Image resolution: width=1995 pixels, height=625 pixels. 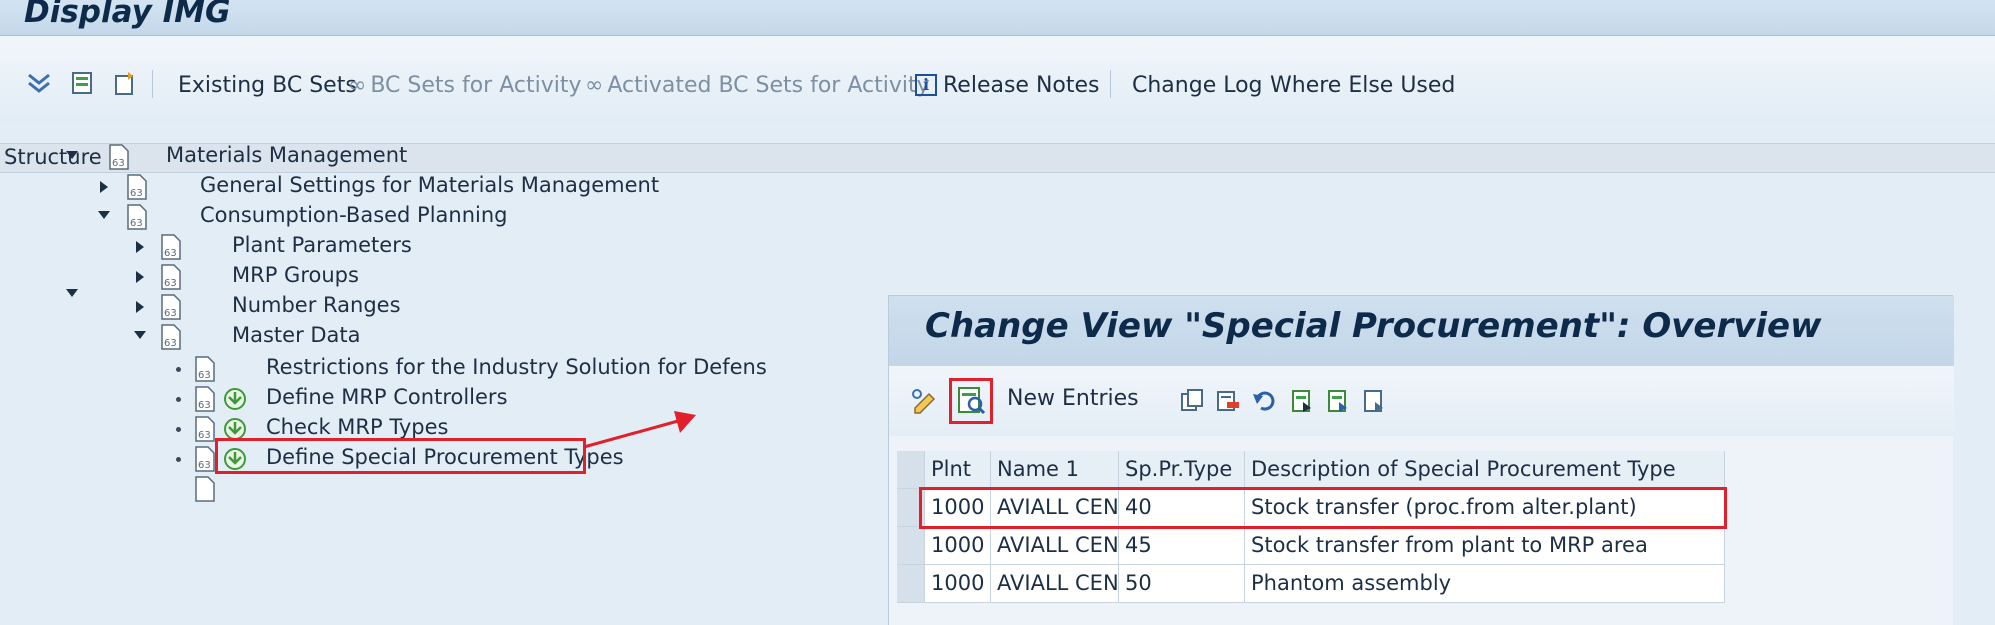 I want to click on expand-all-icon, so click(x=39, y=83).